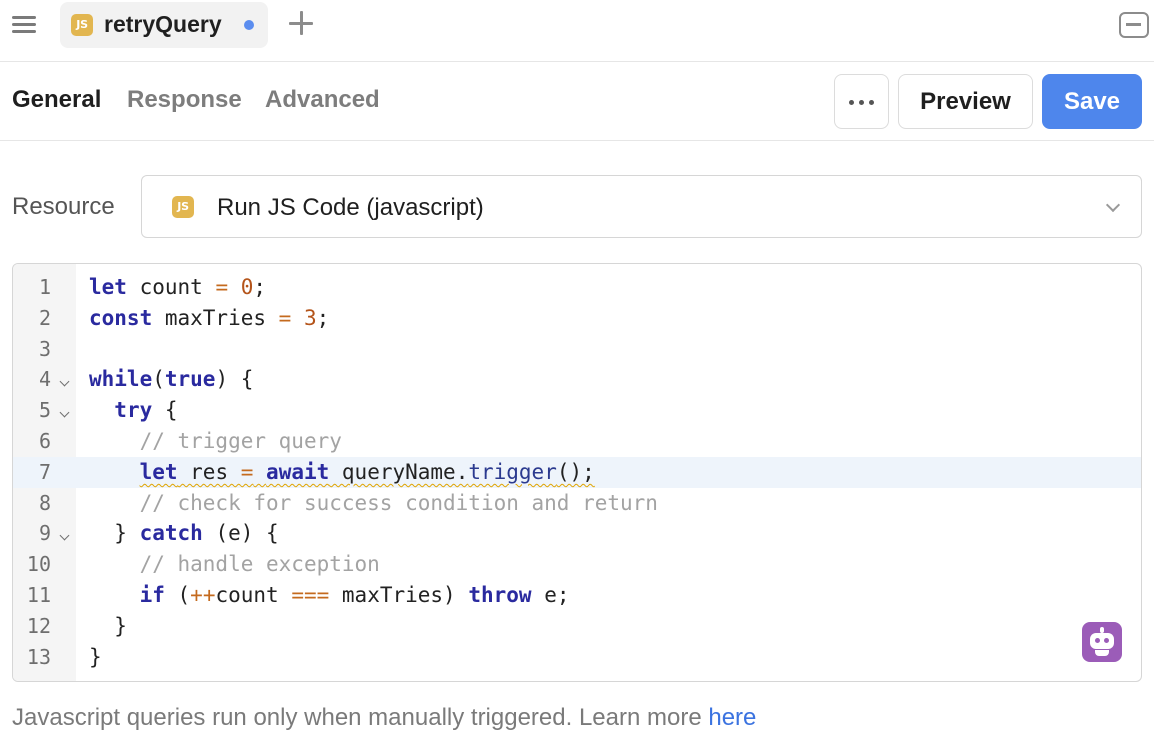  I want to click on code-line: 11 if (++count === maxTries) throw e;, so click(577, 595).